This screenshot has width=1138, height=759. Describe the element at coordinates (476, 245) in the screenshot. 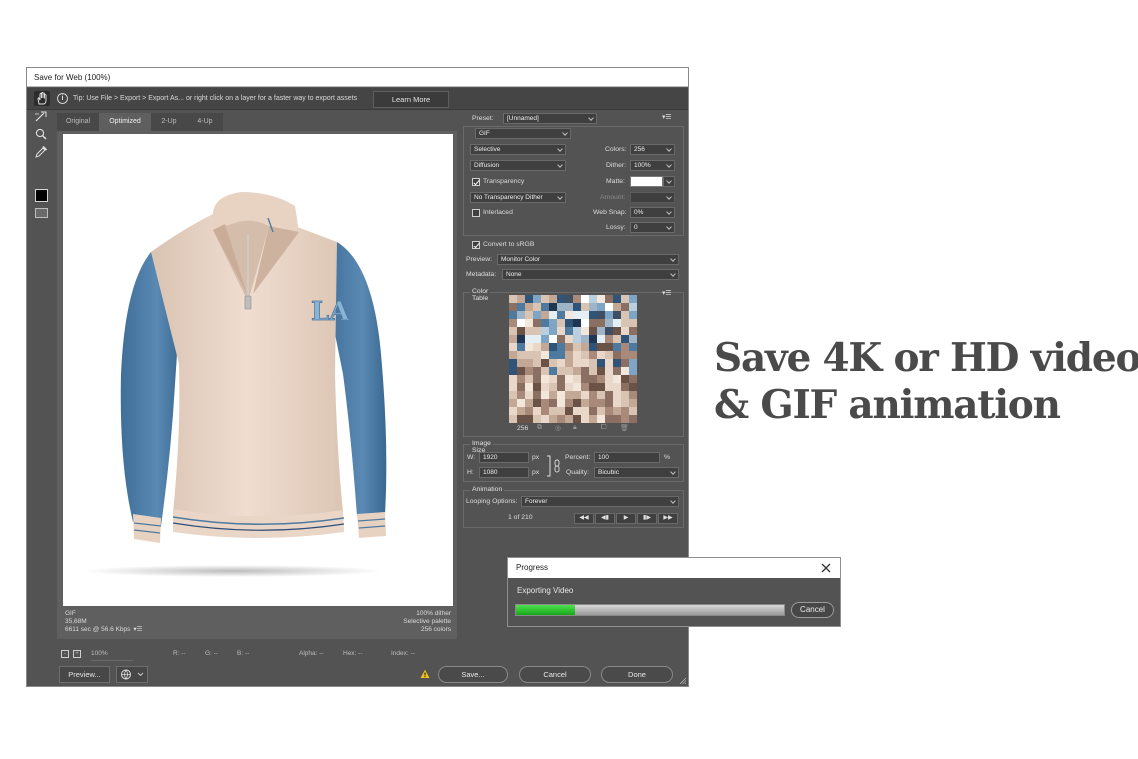

I see `convert-srgb-checkbox` at that location.